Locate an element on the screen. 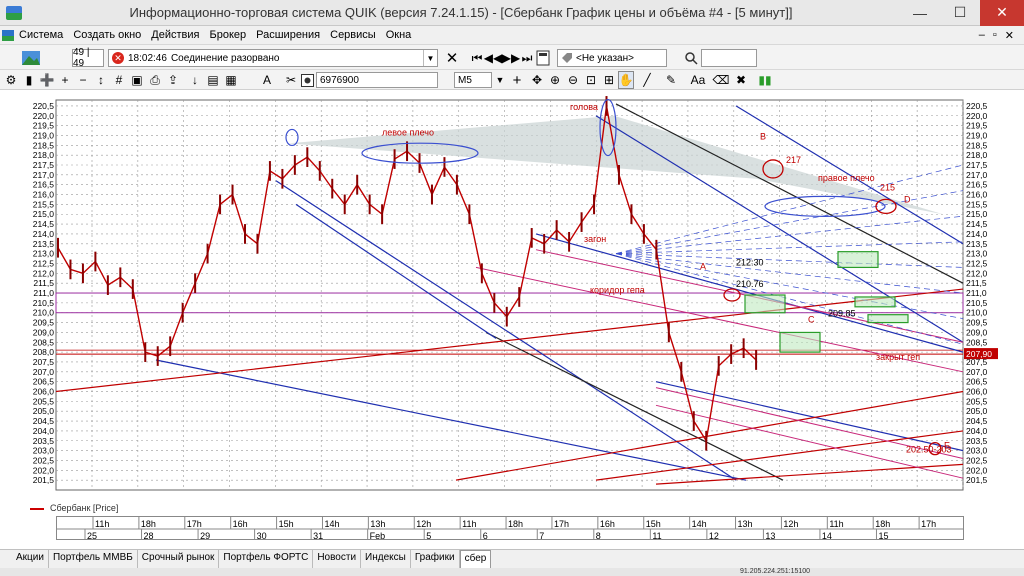 This screenshot has width=1024, height=576. time-label-hour: 11h is located at coordinates (102, 524).